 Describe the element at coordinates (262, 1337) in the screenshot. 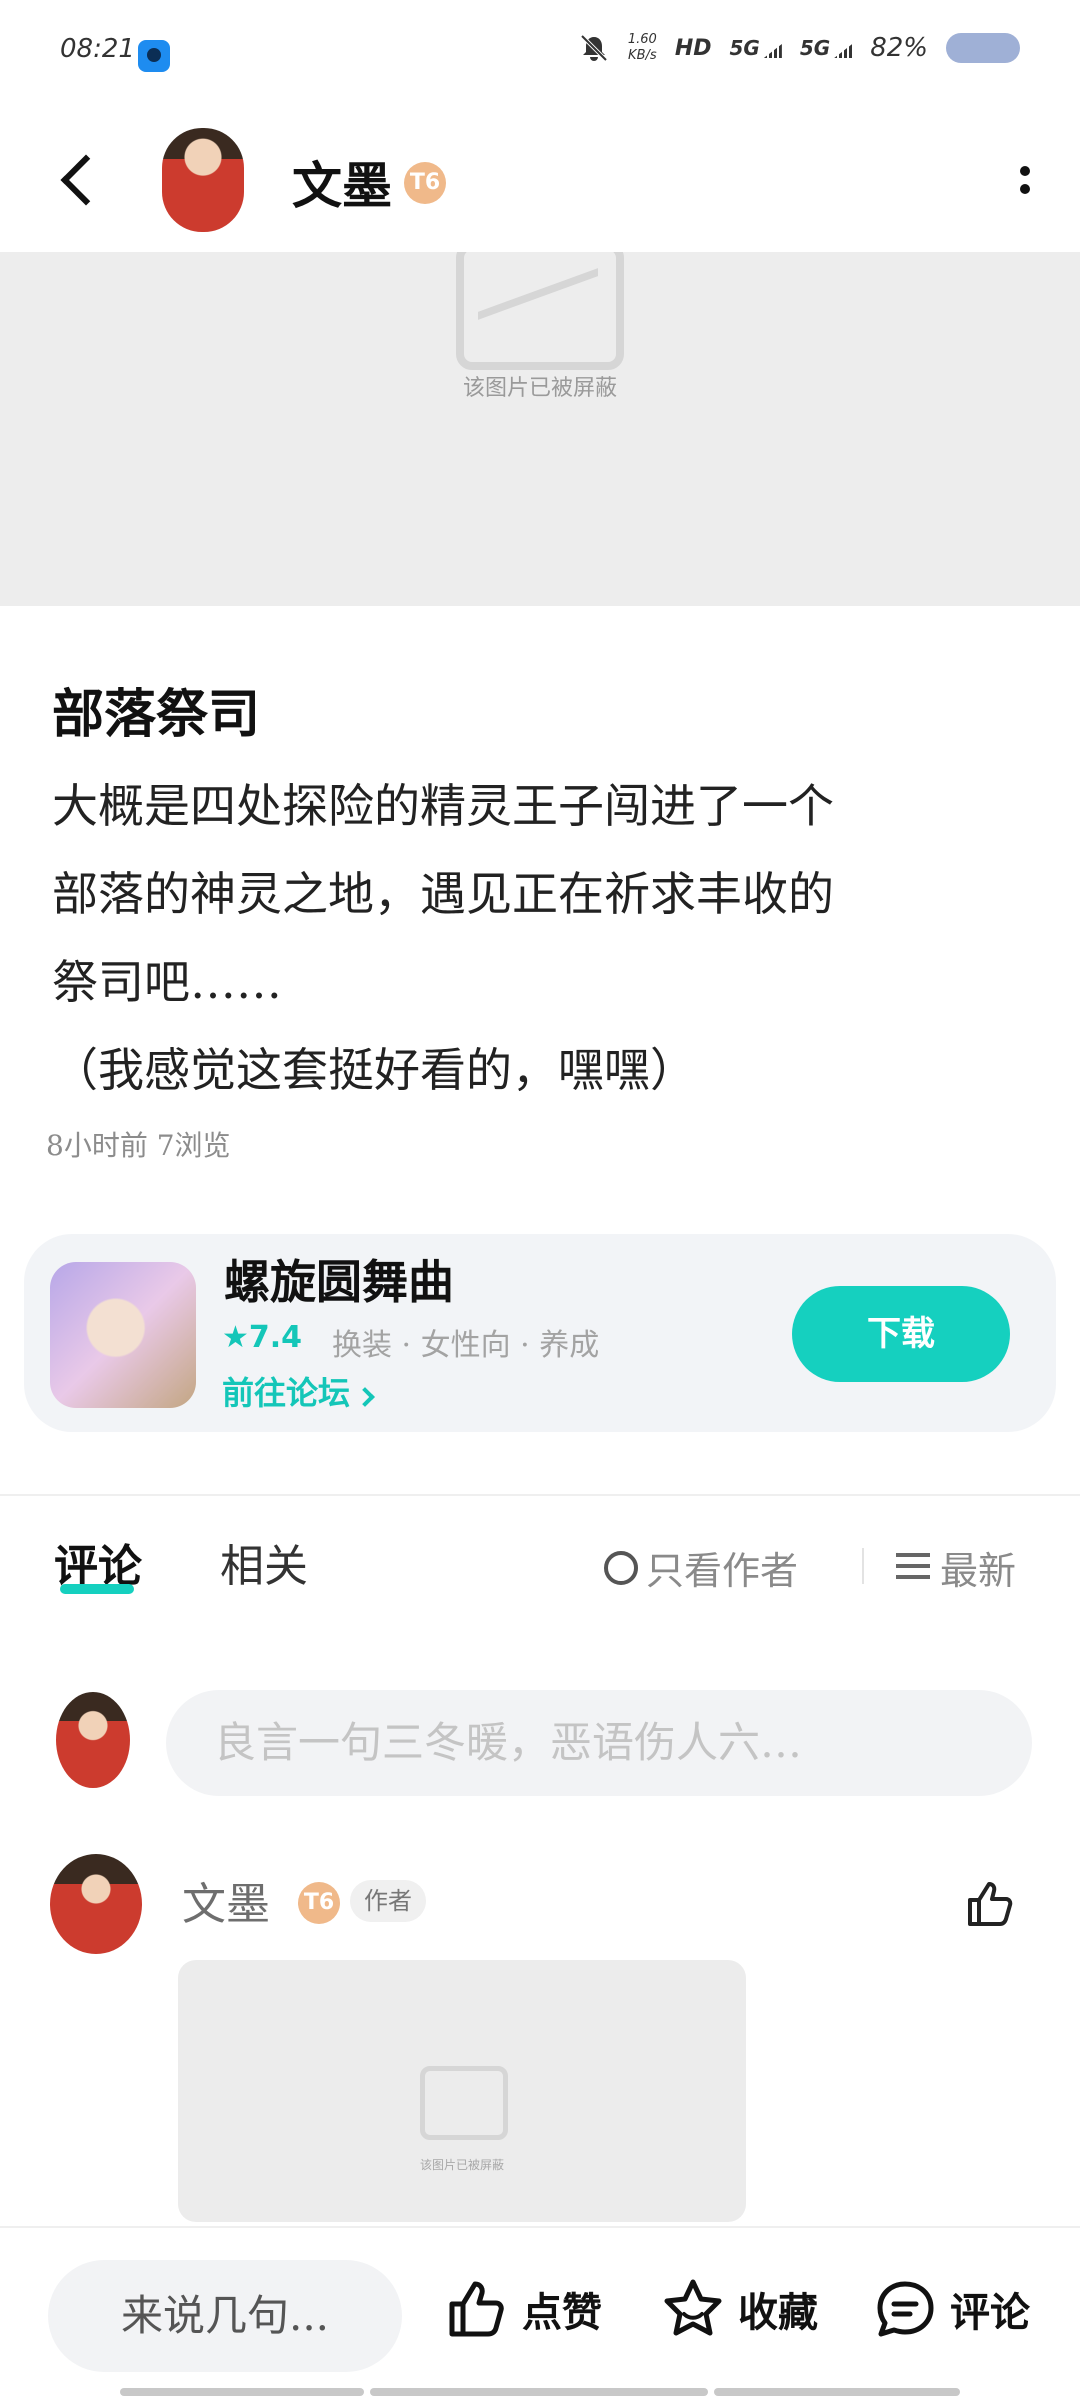

I see `app-rating: ★7.4` at that location.